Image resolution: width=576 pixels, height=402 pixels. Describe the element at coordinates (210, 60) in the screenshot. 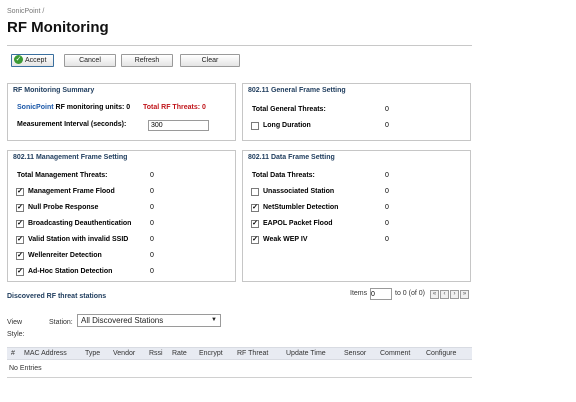

I see `clear-button: Clear` at that location.